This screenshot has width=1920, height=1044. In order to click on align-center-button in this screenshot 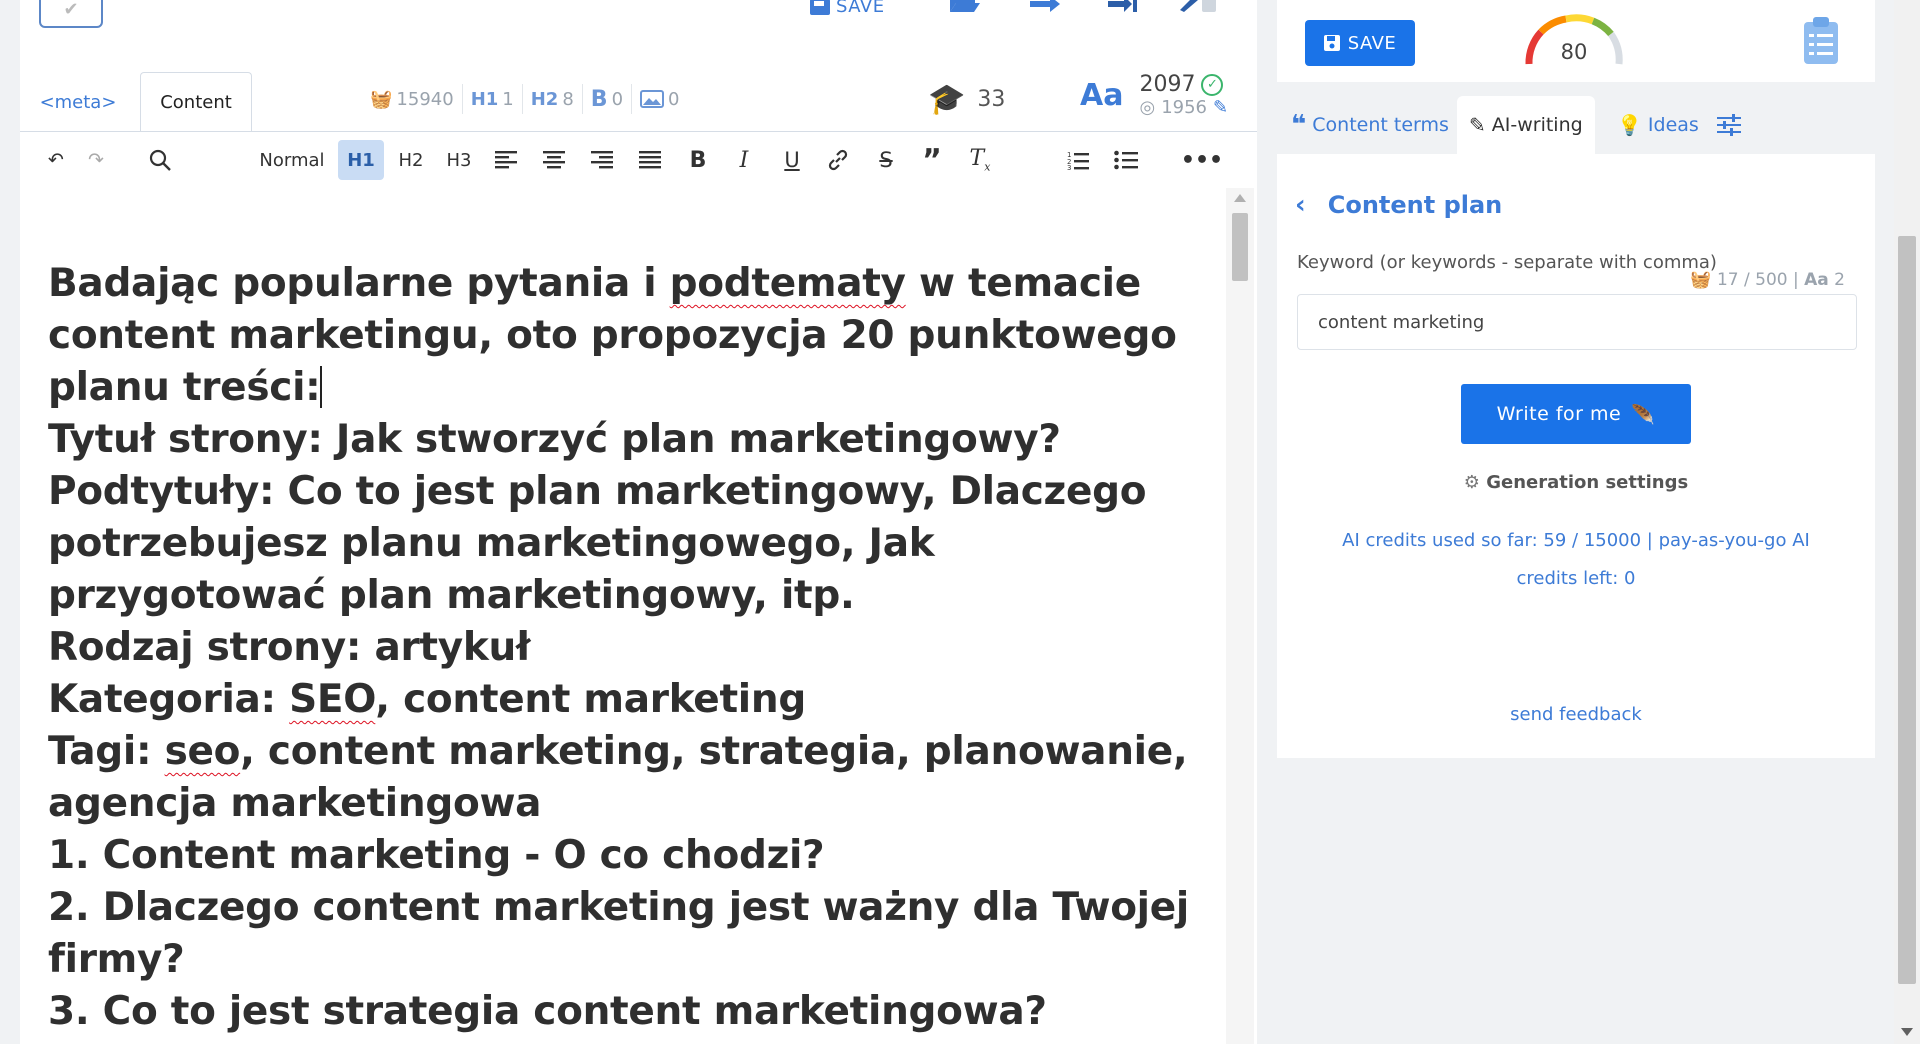, I will do `click(554, 160)`.